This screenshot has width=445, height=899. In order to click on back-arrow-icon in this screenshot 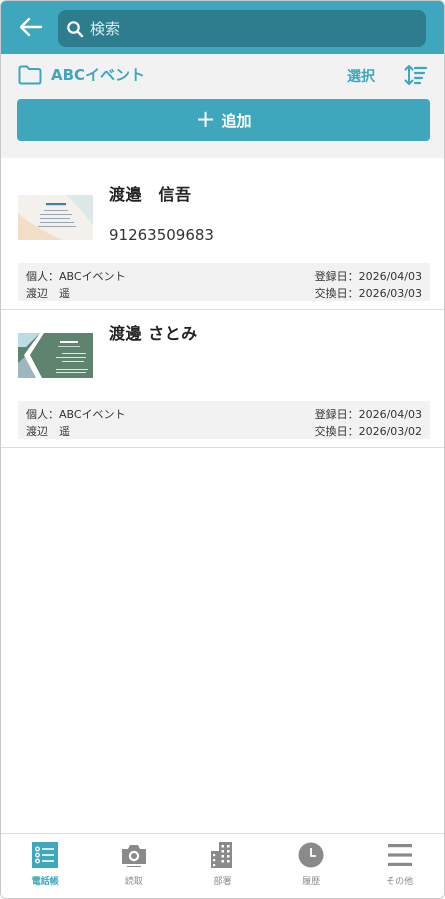, I will do `click(31, 27)`.